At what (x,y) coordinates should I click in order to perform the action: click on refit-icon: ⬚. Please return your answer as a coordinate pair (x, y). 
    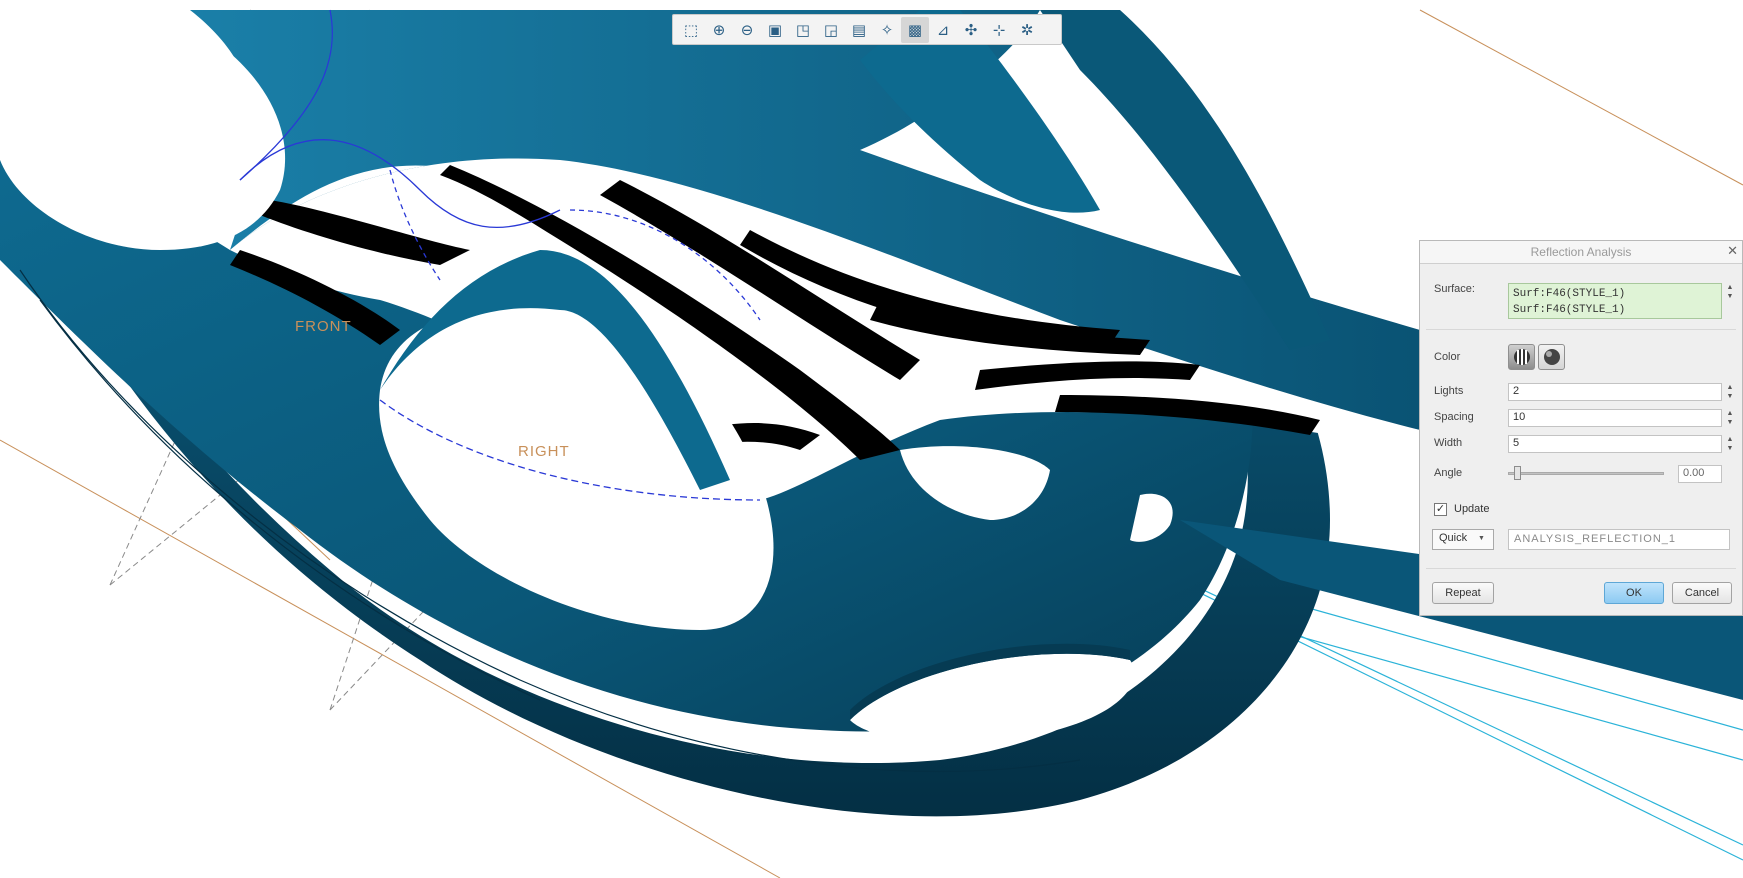
    Looking at the image, I should click on (691, 30).